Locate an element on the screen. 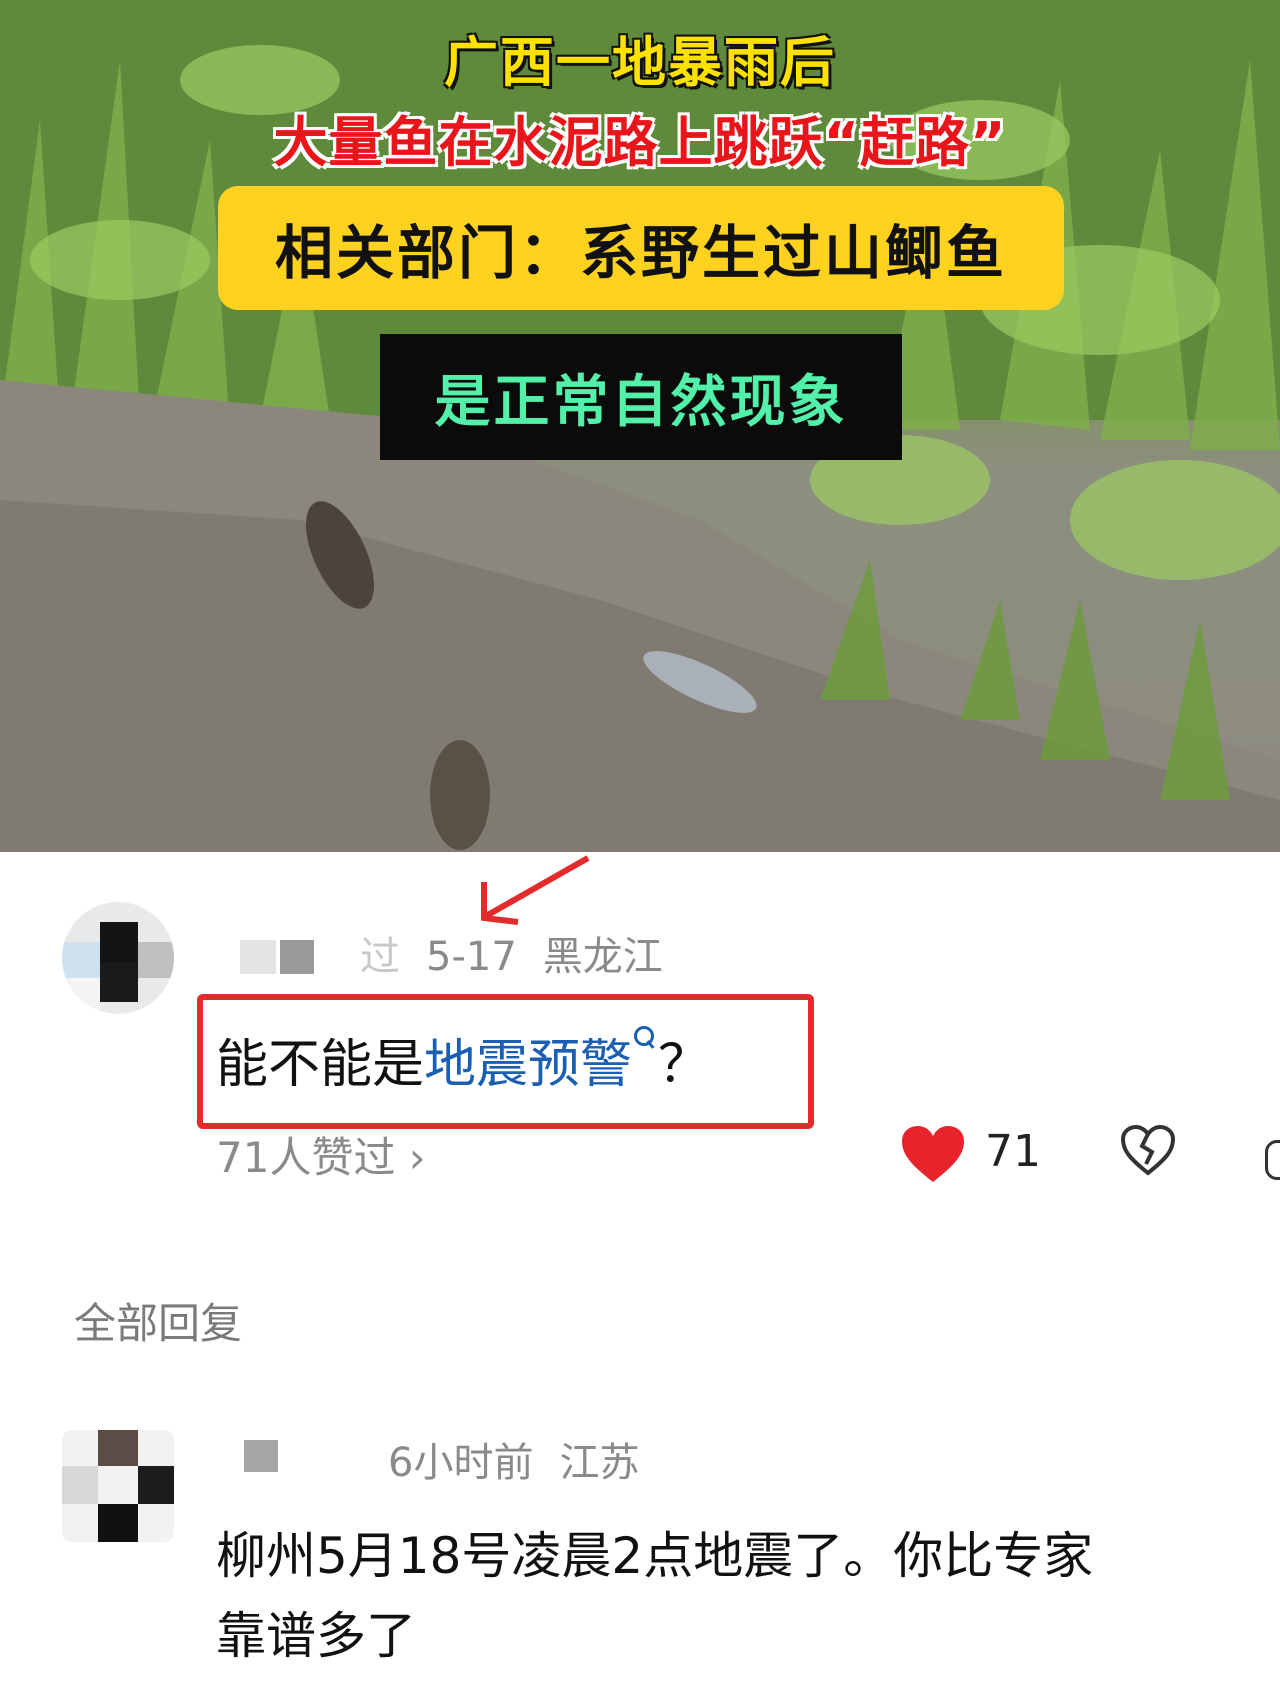 The width and height of the screenshot is (1280, 1706). all-replies-label: 全部回复 is located at coordinates (158, 1323).